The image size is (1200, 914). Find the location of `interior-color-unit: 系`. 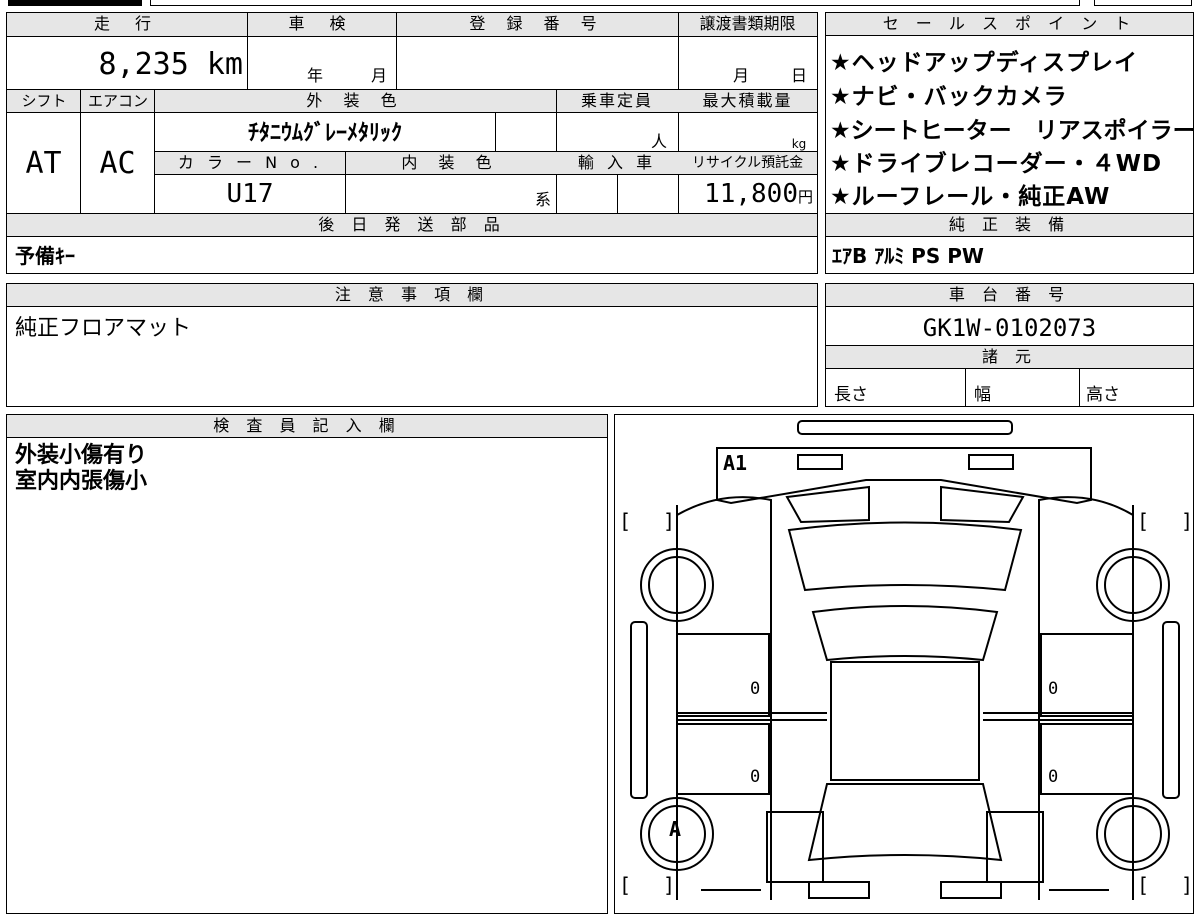

interior-color-unit: 系 is located at coordinates (542, 199).